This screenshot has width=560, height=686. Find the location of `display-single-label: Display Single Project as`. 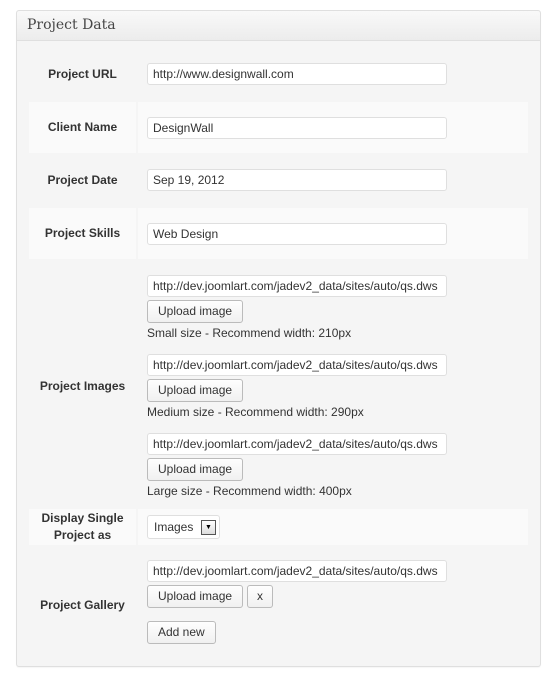

display-single-label: Display Single Project as is located at coordinates (82, 527).